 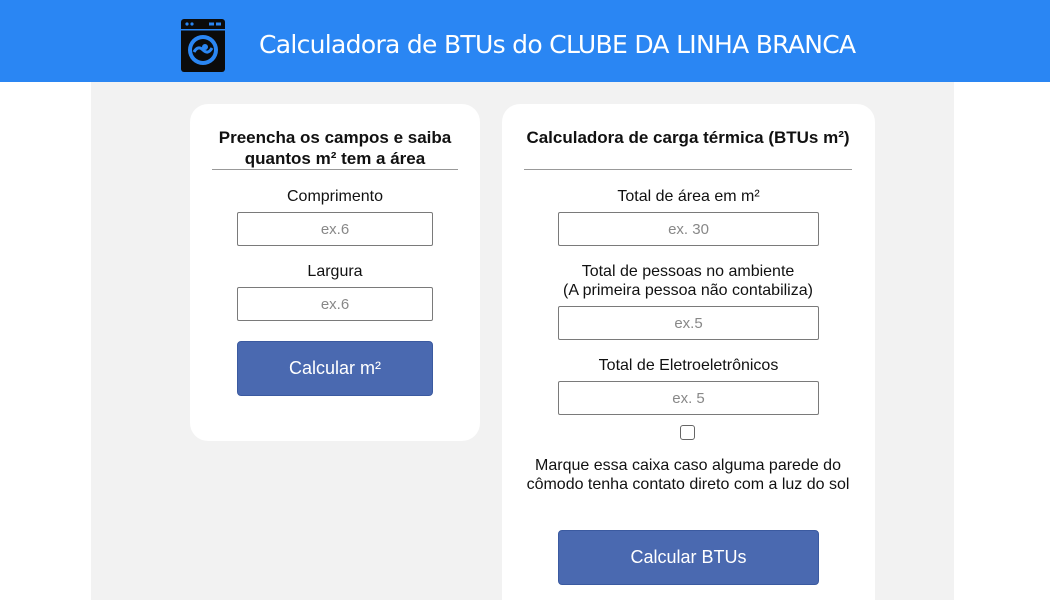 What do you see at coordinates (335, 271) in the screenshot?
I see `width-label: Largura` at bounding box center [335, 271].